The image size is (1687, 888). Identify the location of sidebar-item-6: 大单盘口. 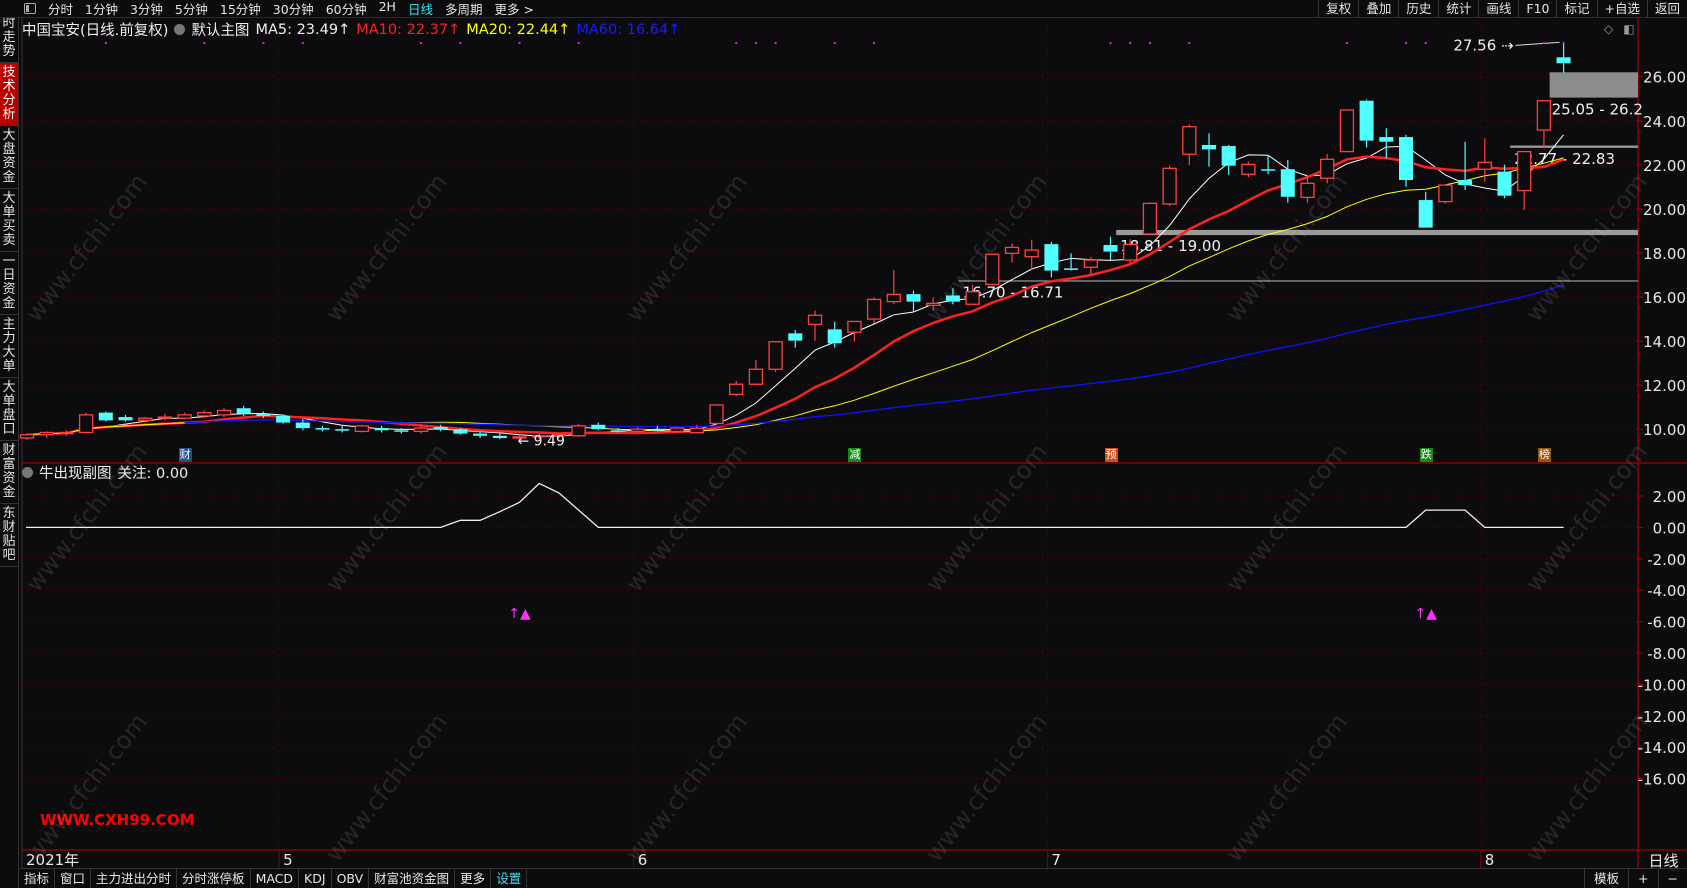
(9, 409).